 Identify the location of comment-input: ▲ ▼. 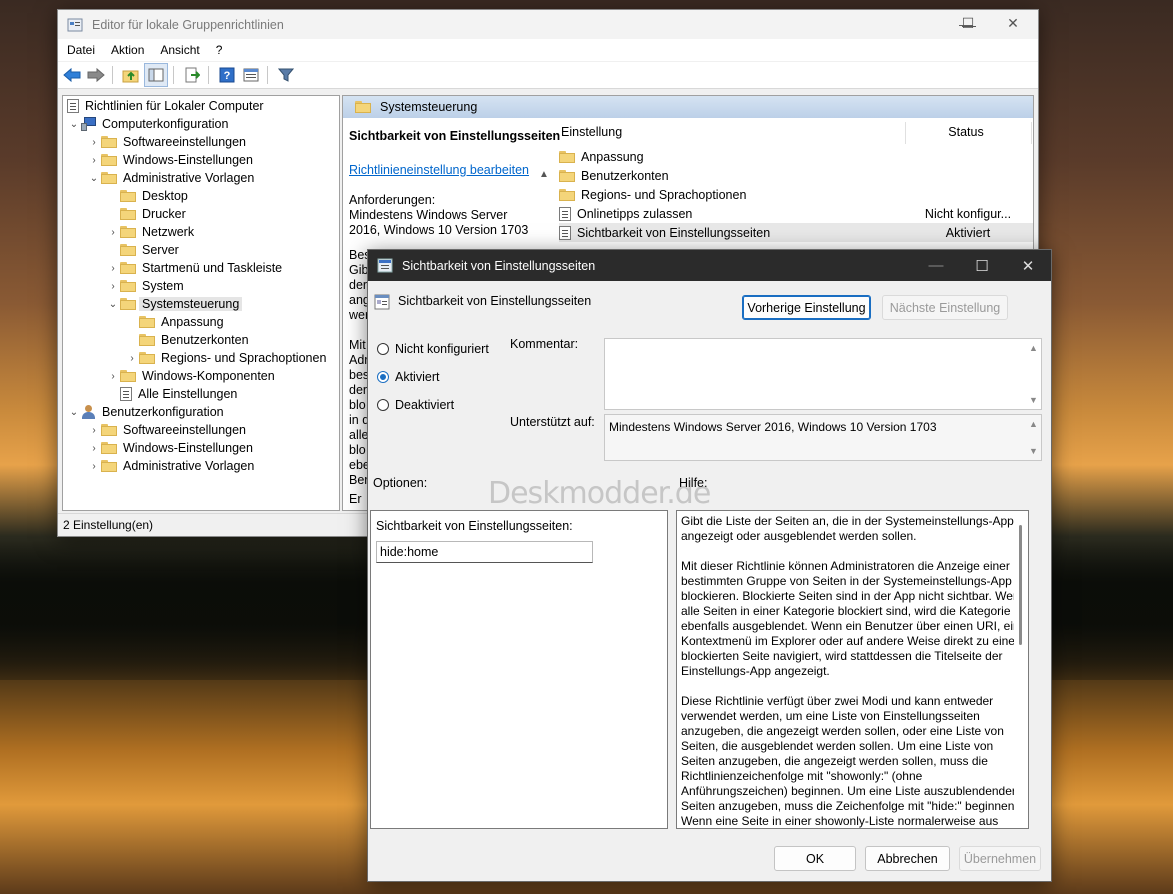
(823, 374).